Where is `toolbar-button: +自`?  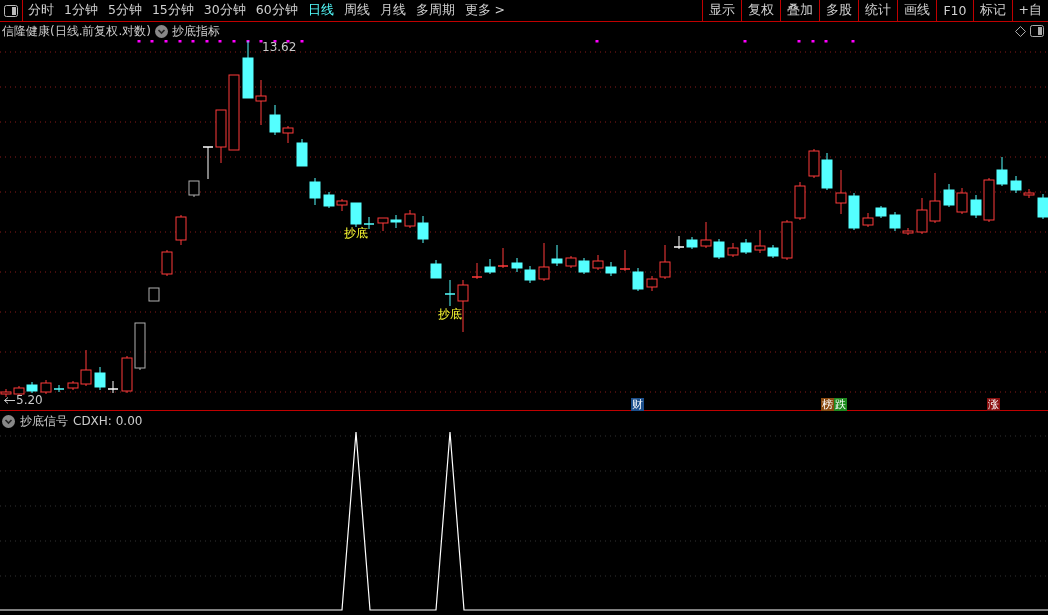 toolbar-button: +自 is located at coordinates (1029, 10).